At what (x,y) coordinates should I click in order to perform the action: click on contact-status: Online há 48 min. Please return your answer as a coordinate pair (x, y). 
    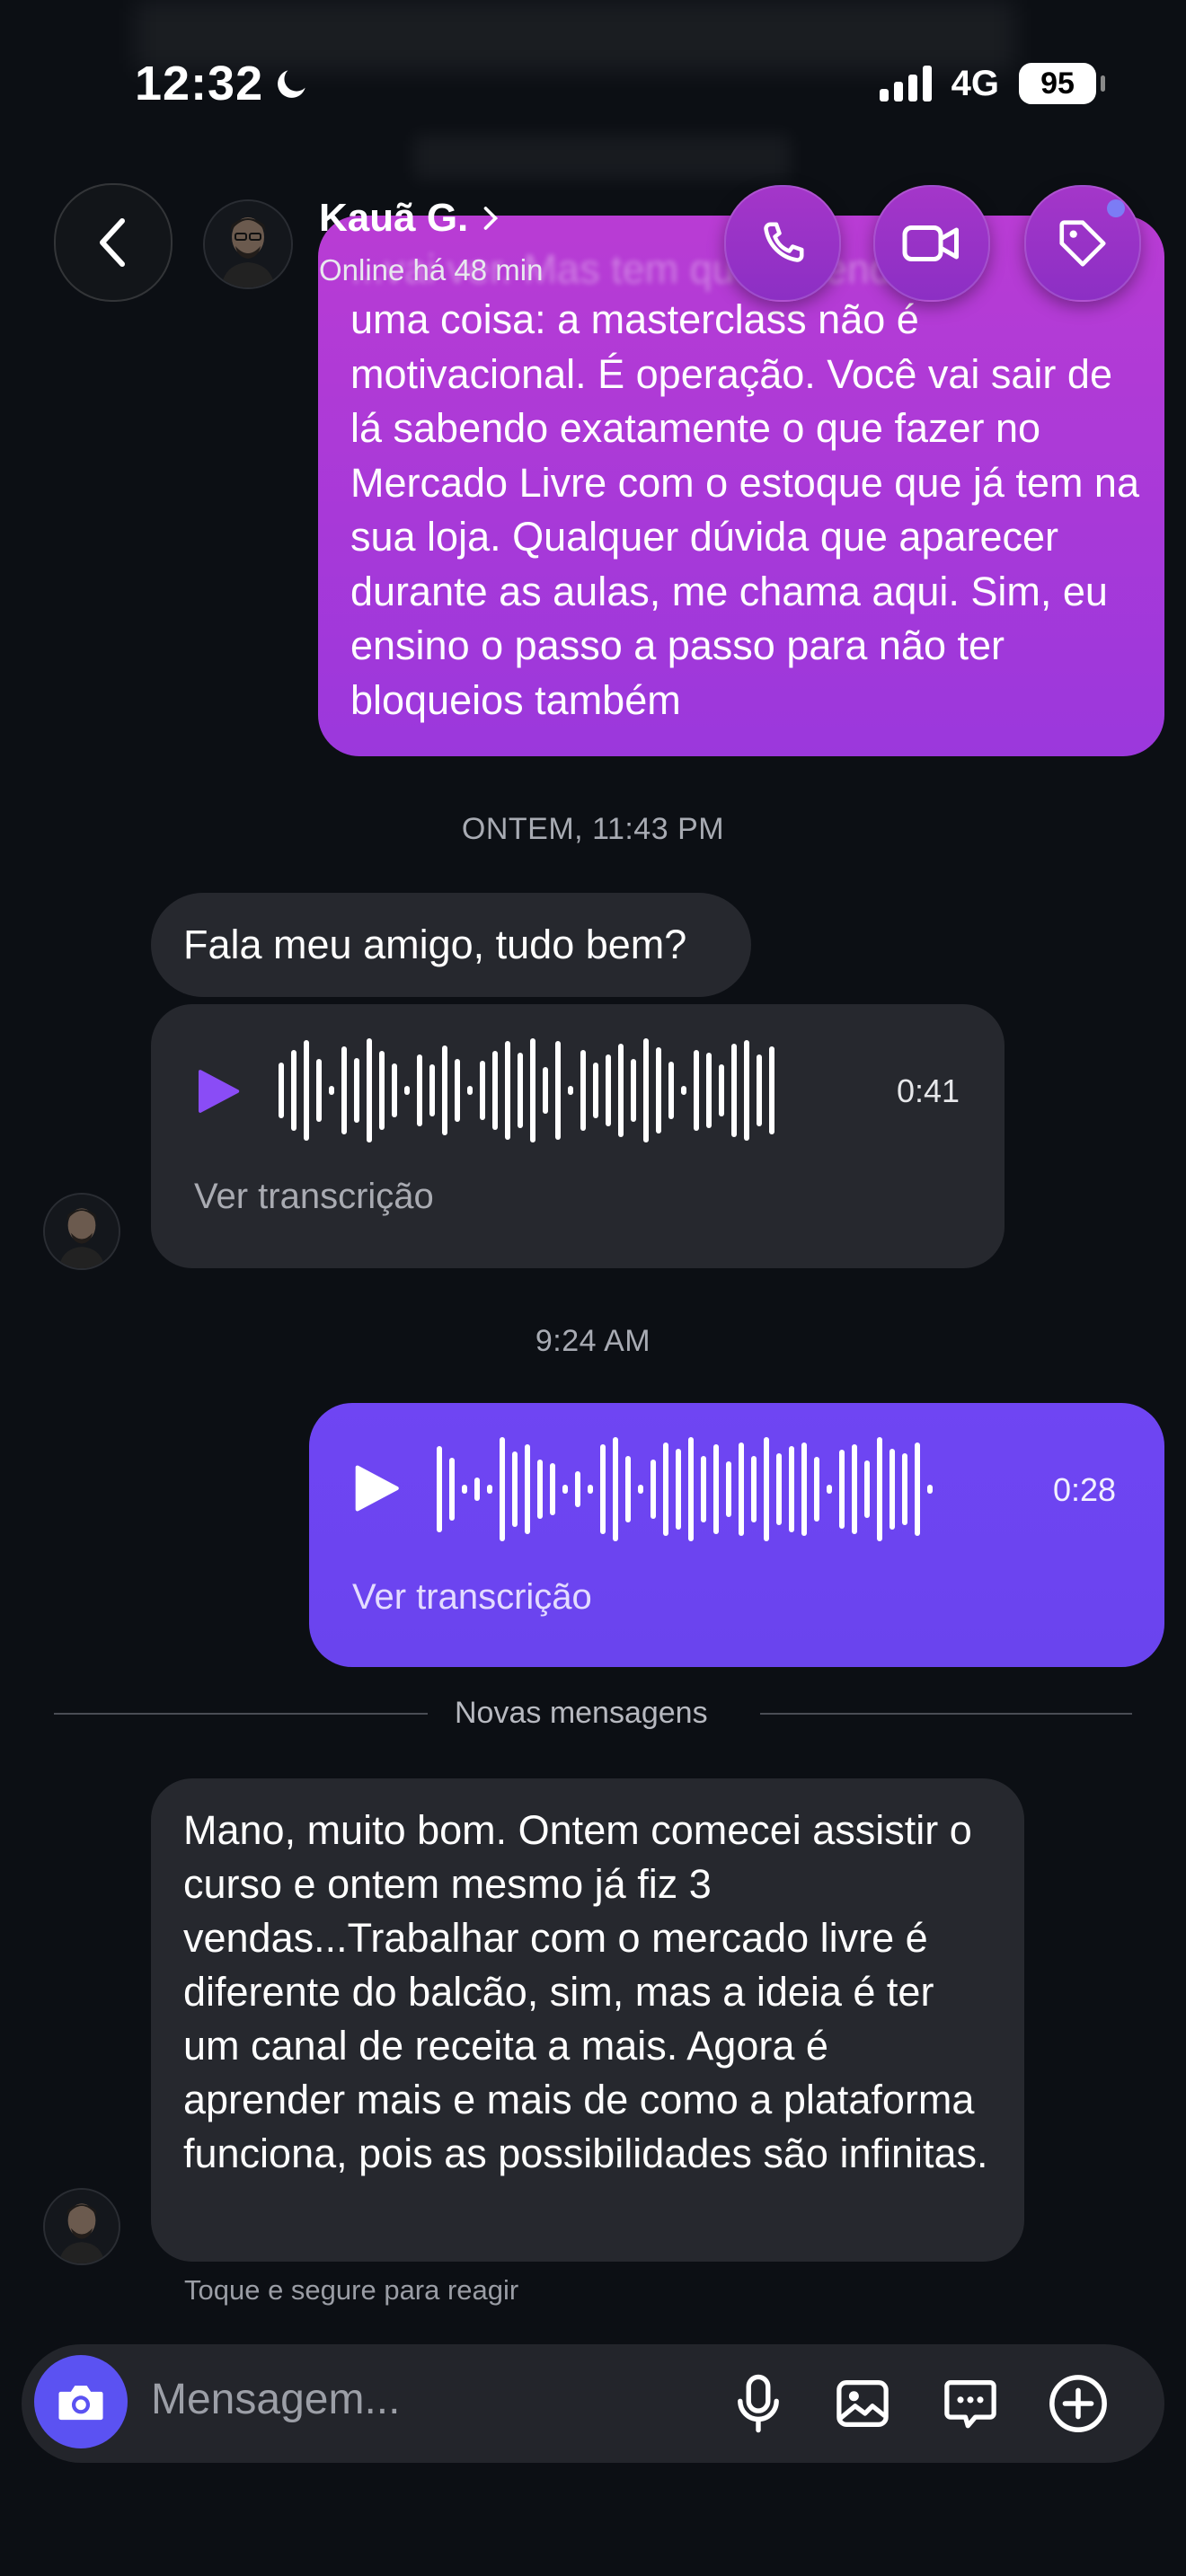
    Looking at the image, I should click on (431, 270).